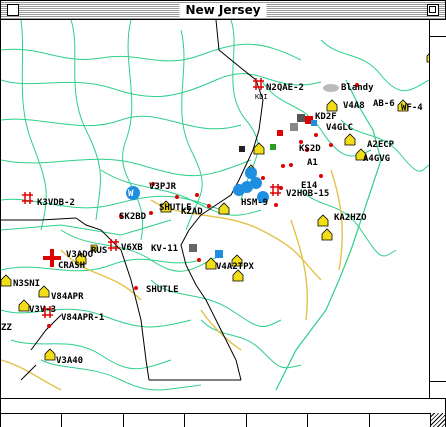 The height and width of the screenshot is (427, 446). I want to click on cloud-icon, so click(331, 88).